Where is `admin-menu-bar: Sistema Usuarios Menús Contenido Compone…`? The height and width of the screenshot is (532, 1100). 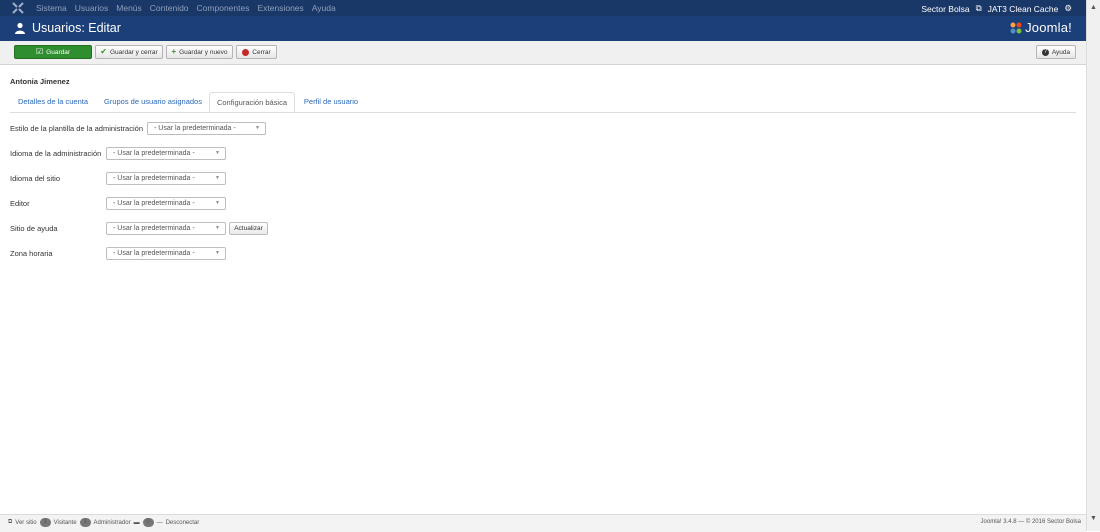
admin-menu-bar: Sistema Usuarios Menús Contenido Compone… is located at coordinates (543, 8).